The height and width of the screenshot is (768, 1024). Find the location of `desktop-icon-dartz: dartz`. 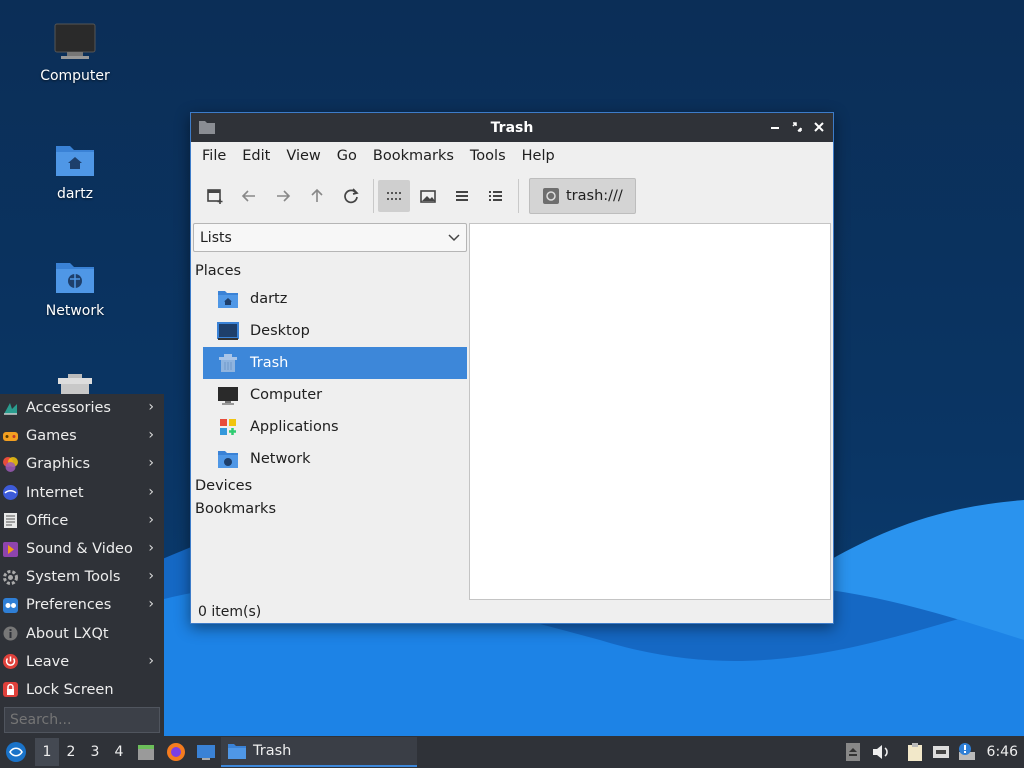

desktop-icon-dartz: dartz is located at coordinates (75, 171).